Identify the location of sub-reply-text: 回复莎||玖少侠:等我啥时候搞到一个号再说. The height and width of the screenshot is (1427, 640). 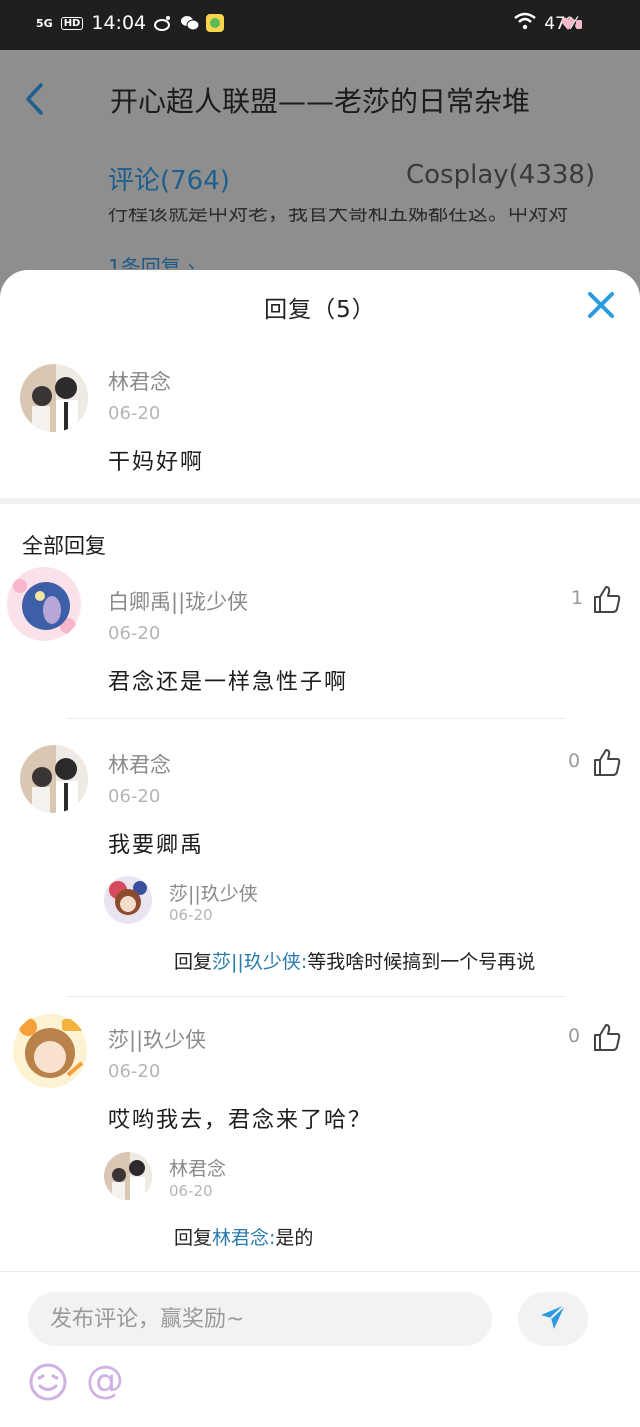
(354, 960).